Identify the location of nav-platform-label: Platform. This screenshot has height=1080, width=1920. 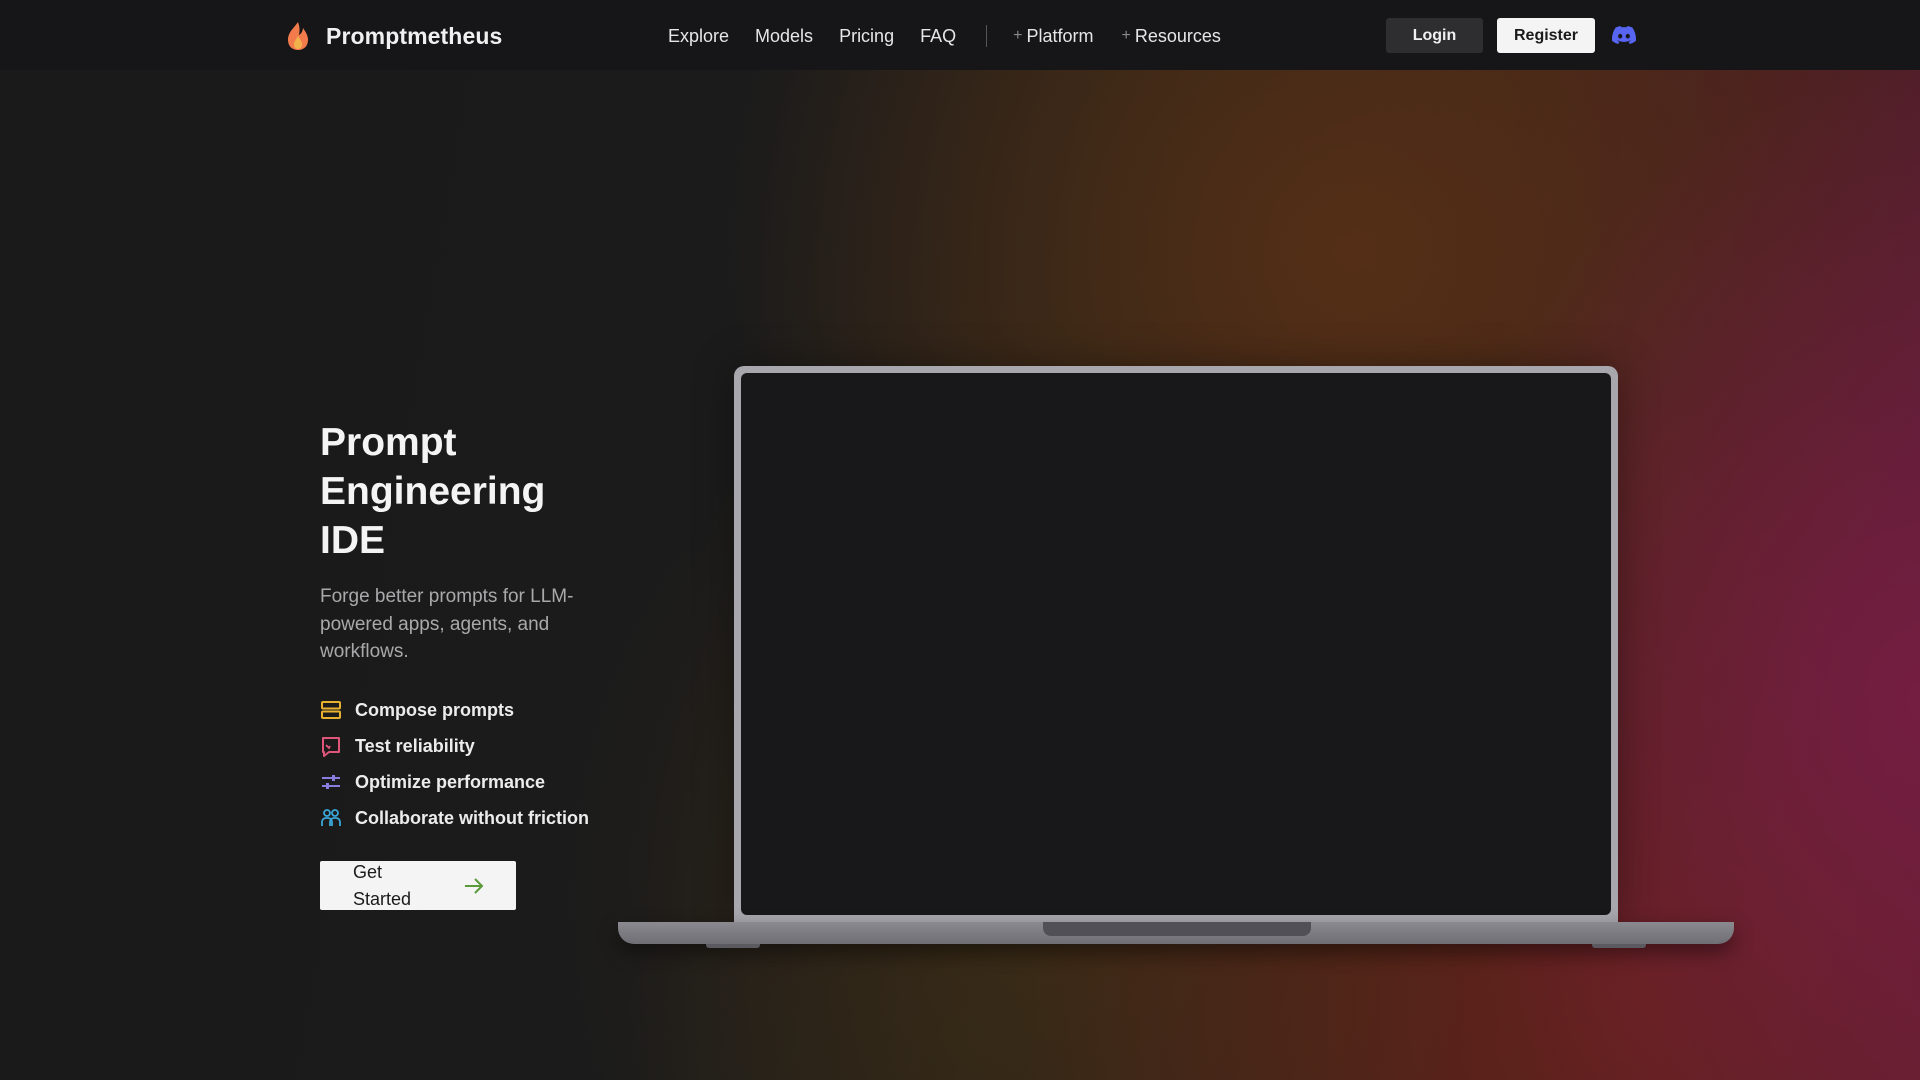
(1060, 35).